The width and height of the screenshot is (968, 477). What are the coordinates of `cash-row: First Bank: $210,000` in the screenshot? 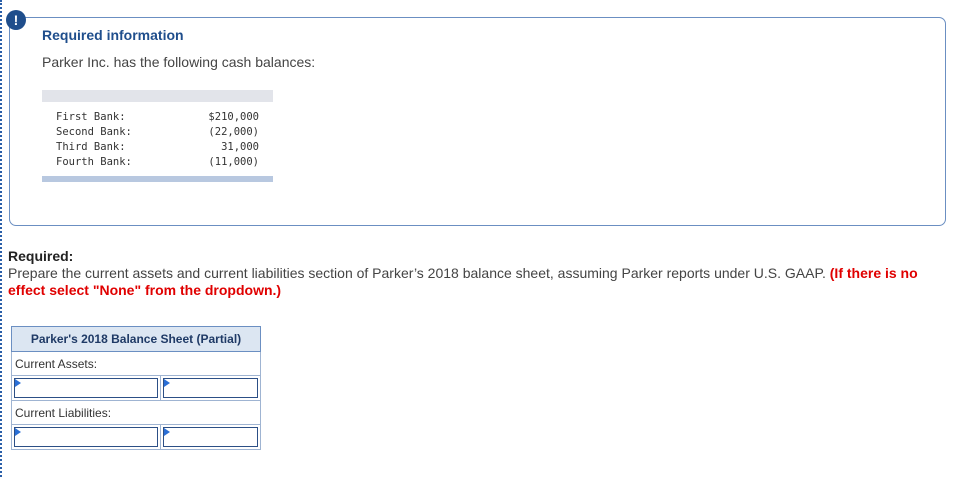 It's located at (157, 117).